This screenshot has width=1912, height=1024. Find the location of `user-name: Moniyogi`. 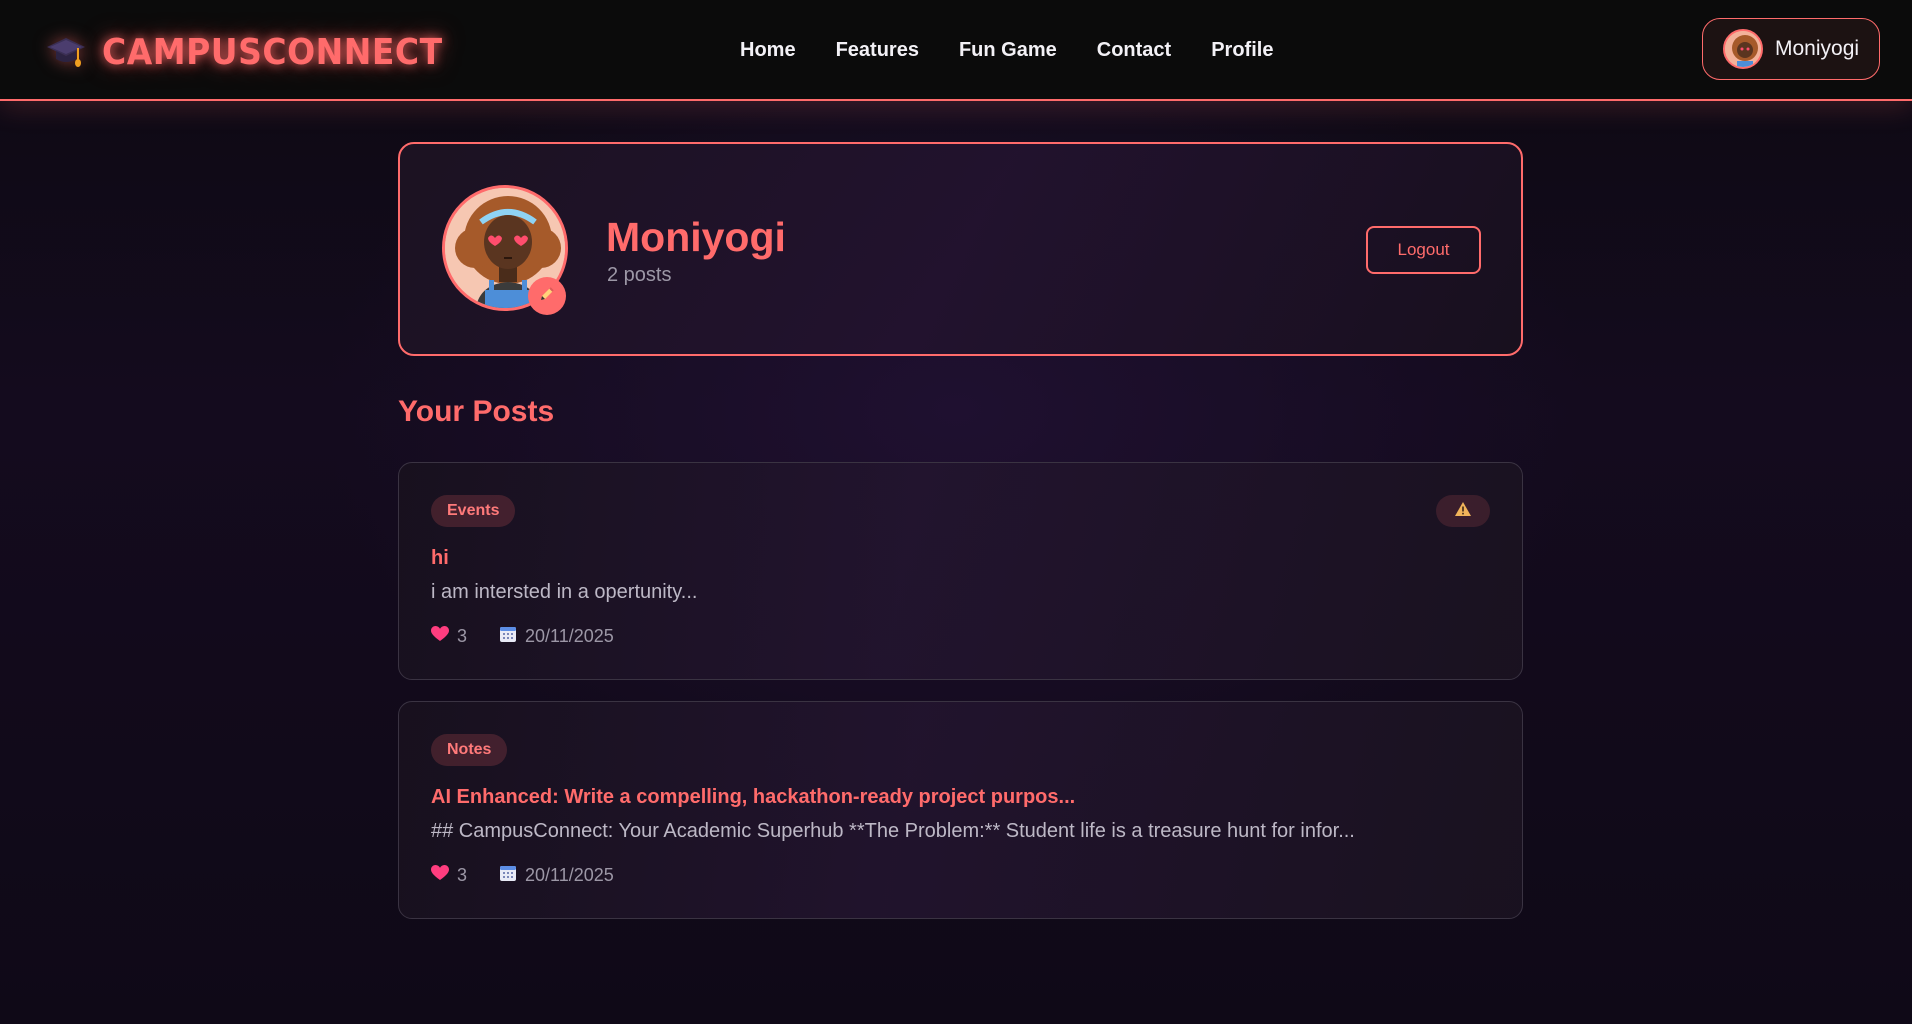

user-name: Moniyogi is located at coordinates (1817, 48).